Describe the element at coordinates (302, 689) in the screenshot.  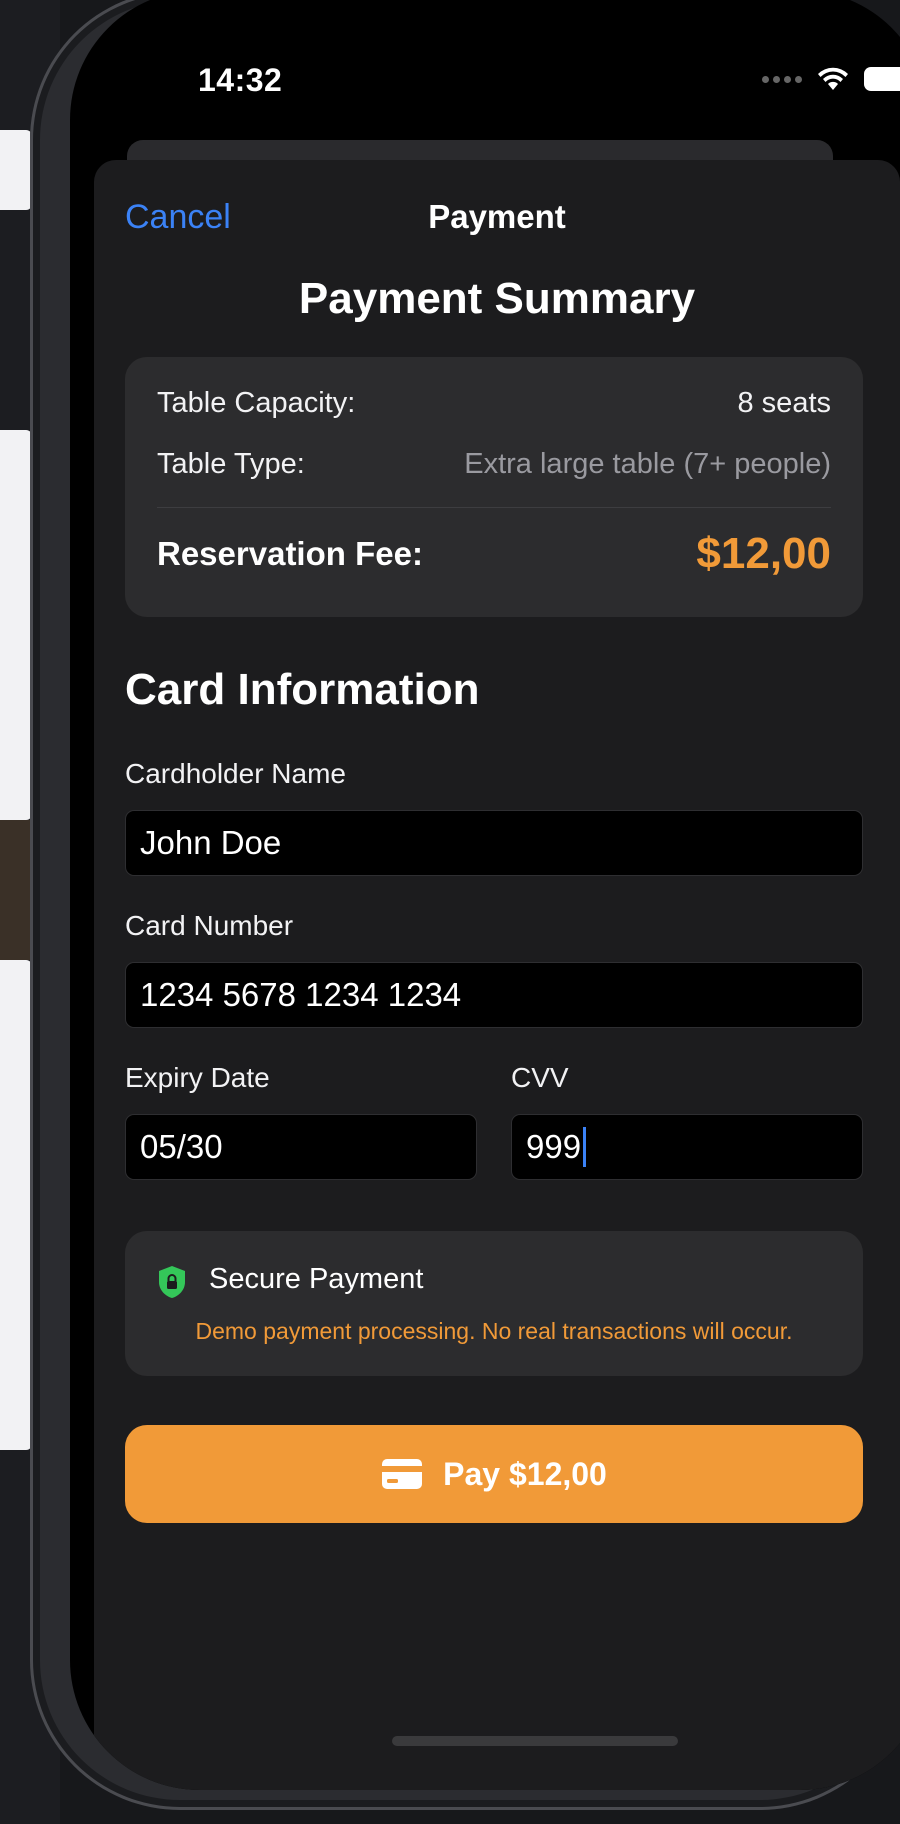
I see `card-info-heading: Card Information` at that location.